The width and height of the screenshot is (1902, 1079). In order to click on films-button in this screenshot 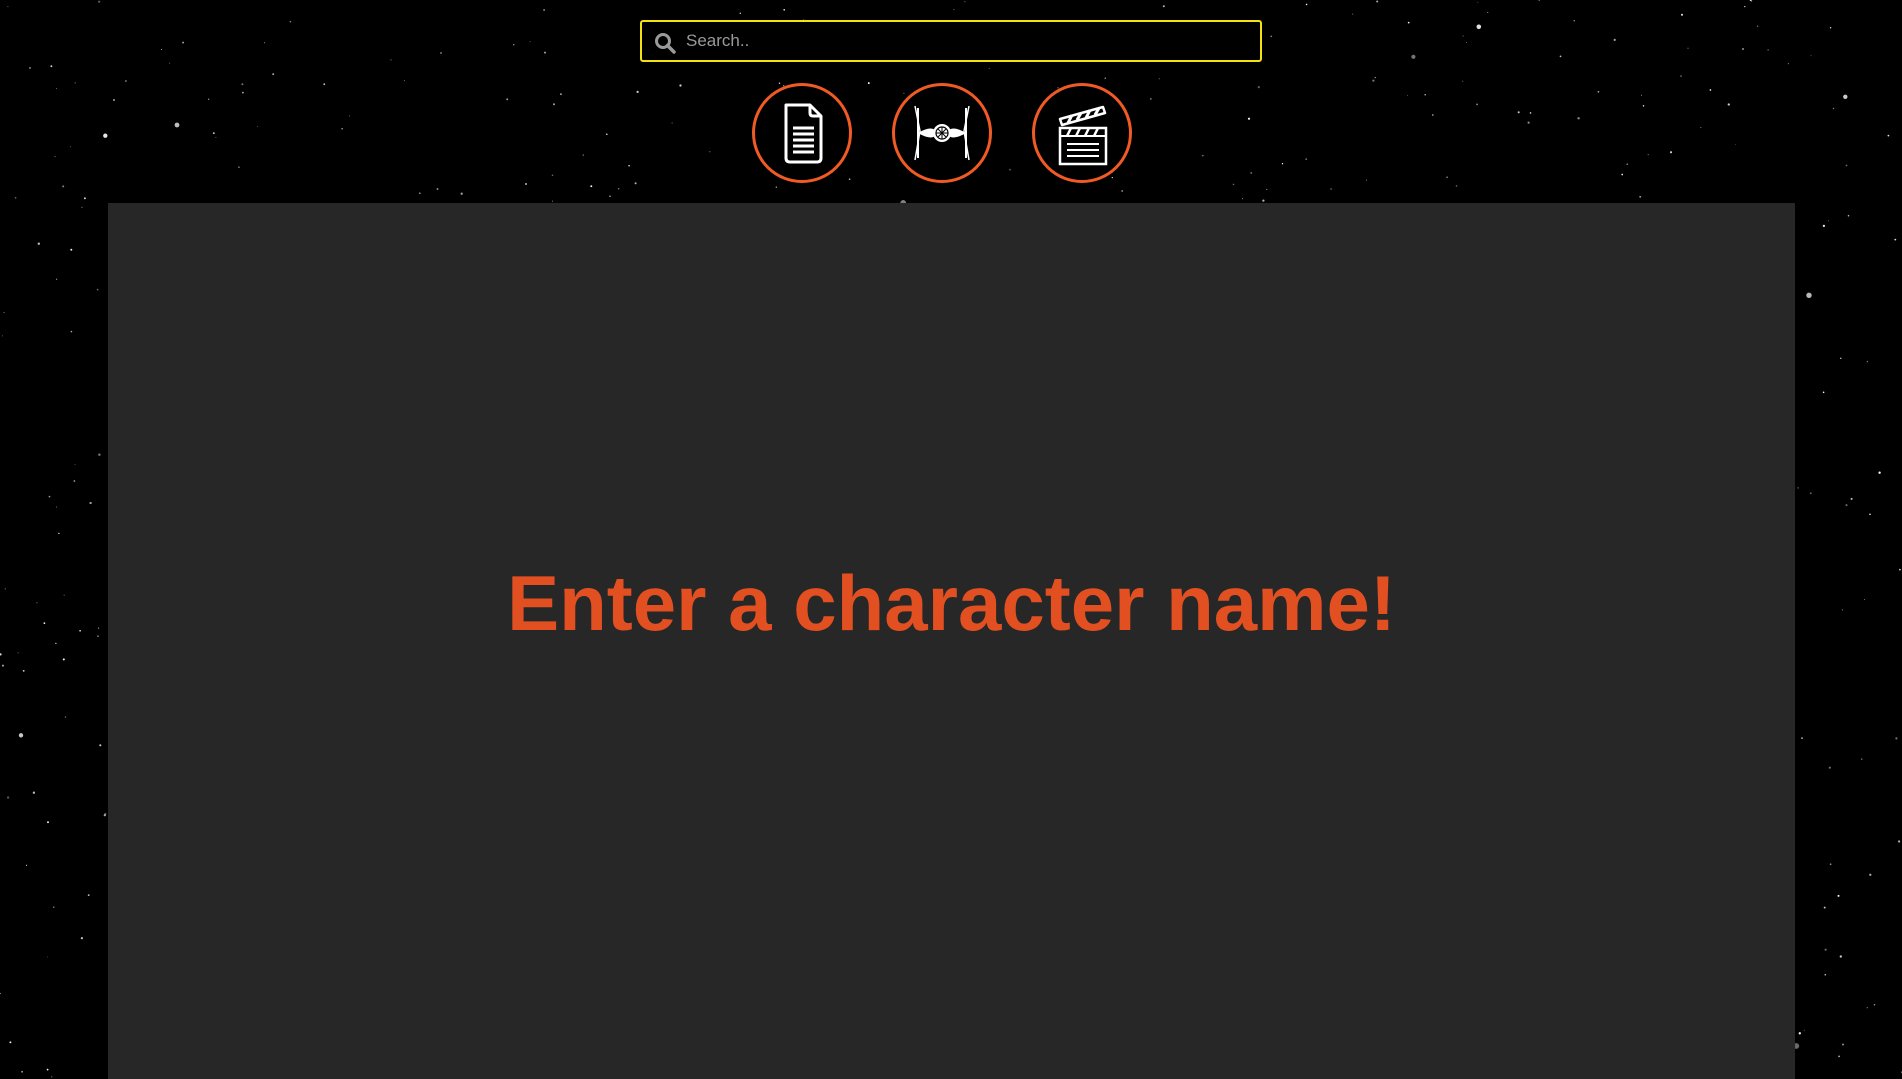, I will do `click(1082, 133)`.